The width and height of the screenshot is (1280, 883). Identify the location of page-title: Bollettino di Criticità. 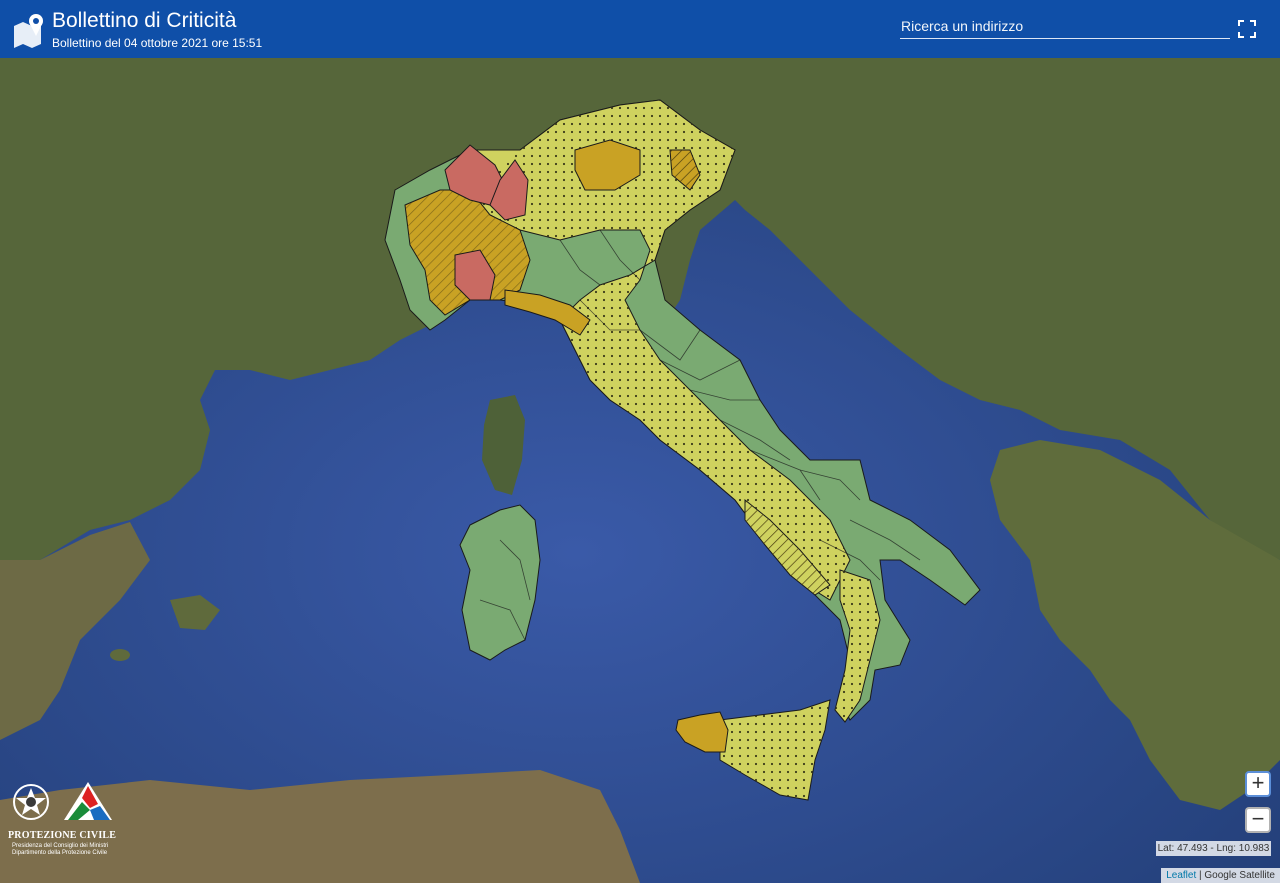
(144, 20).